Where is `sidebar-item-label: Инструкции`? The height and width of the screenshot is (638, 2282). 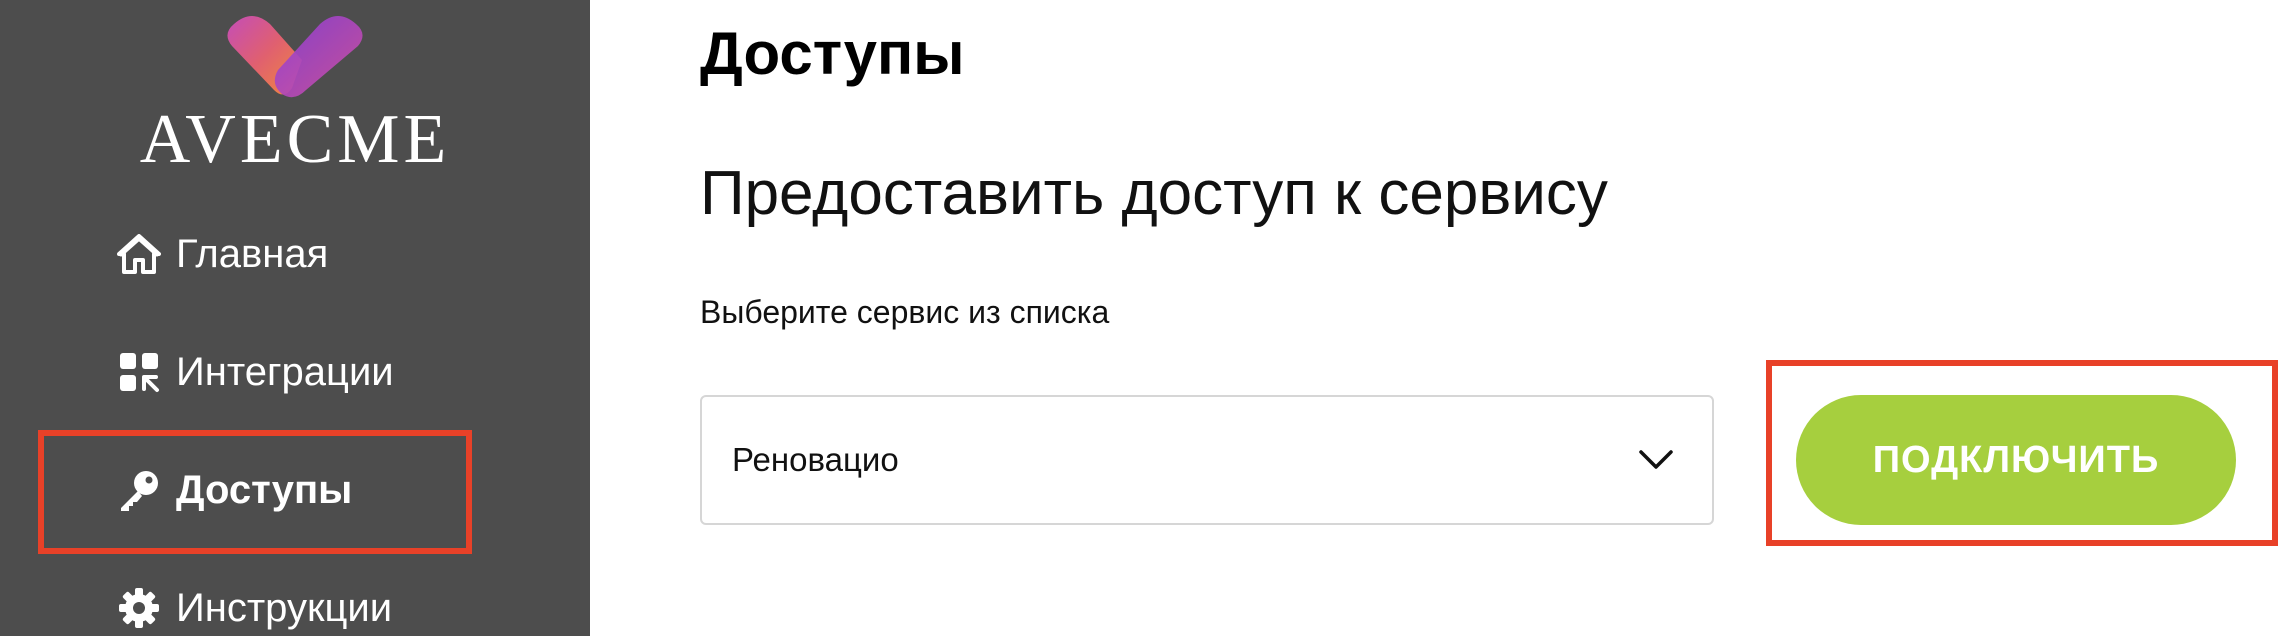 sidebar-item-label: Инструкции is located at coordinates (284, 607).